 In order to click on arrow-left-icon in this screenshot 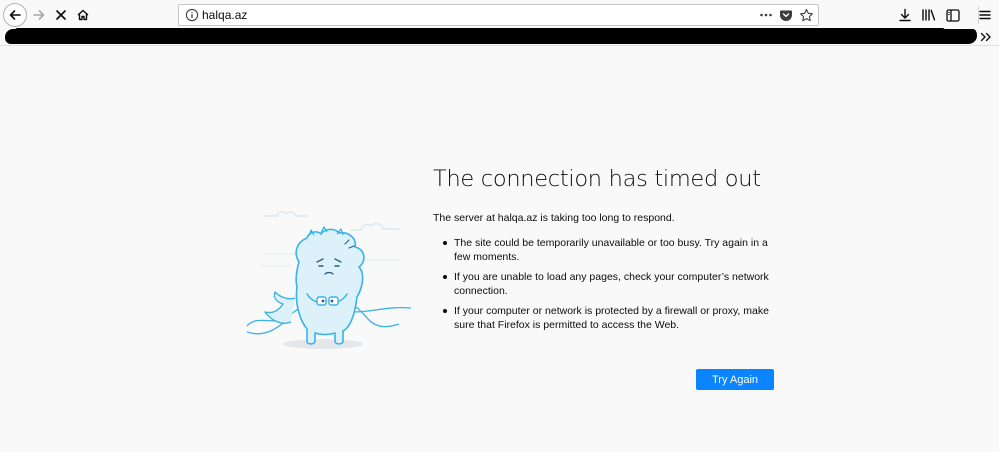, I will do `click(15, 15)`.